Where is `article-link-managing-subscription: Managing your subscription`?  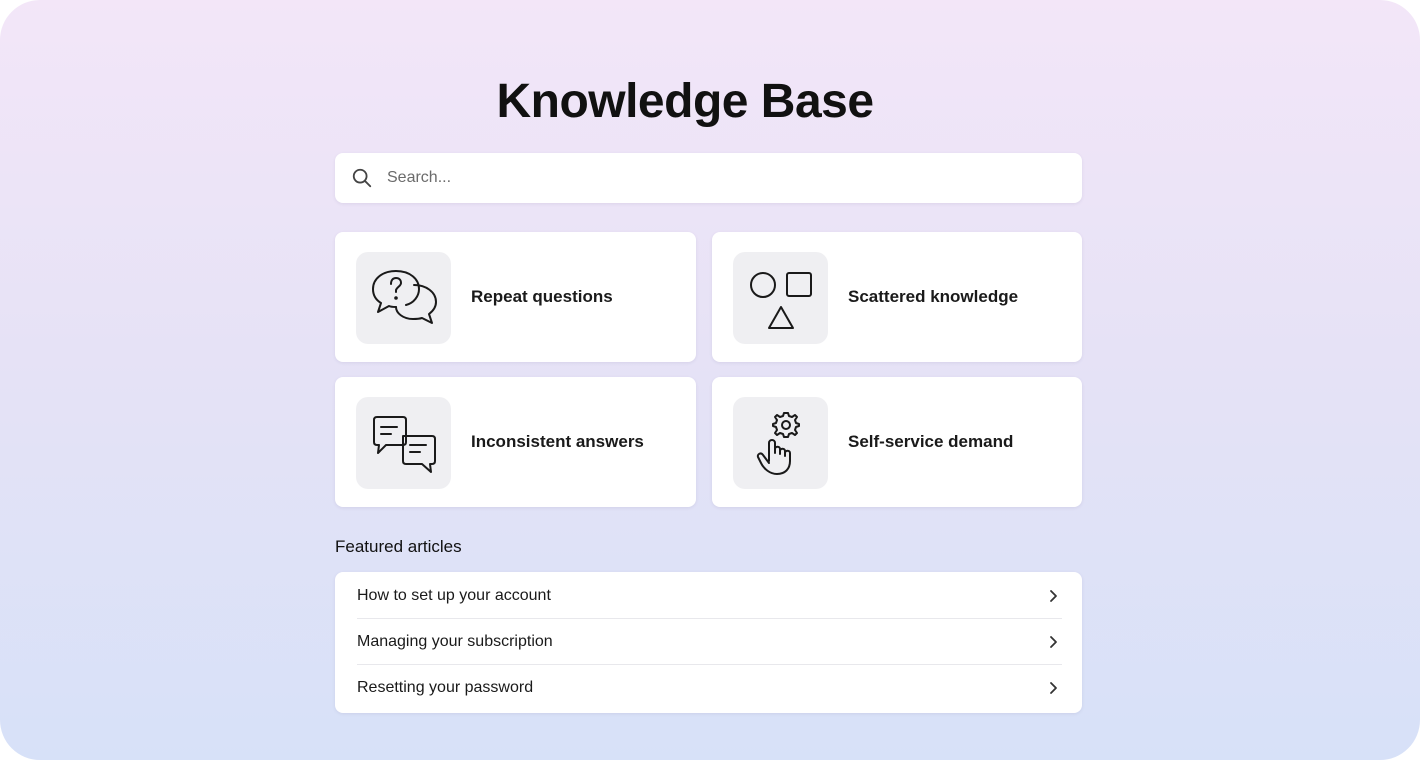 article-link-managing-subscription: Managing your subscription is located at coordinates (708, 642).